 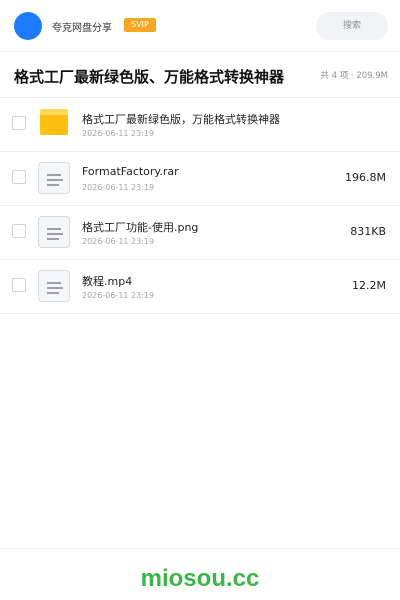 I want to click on svip-badge: SVIP, so click(x=140, y=25).